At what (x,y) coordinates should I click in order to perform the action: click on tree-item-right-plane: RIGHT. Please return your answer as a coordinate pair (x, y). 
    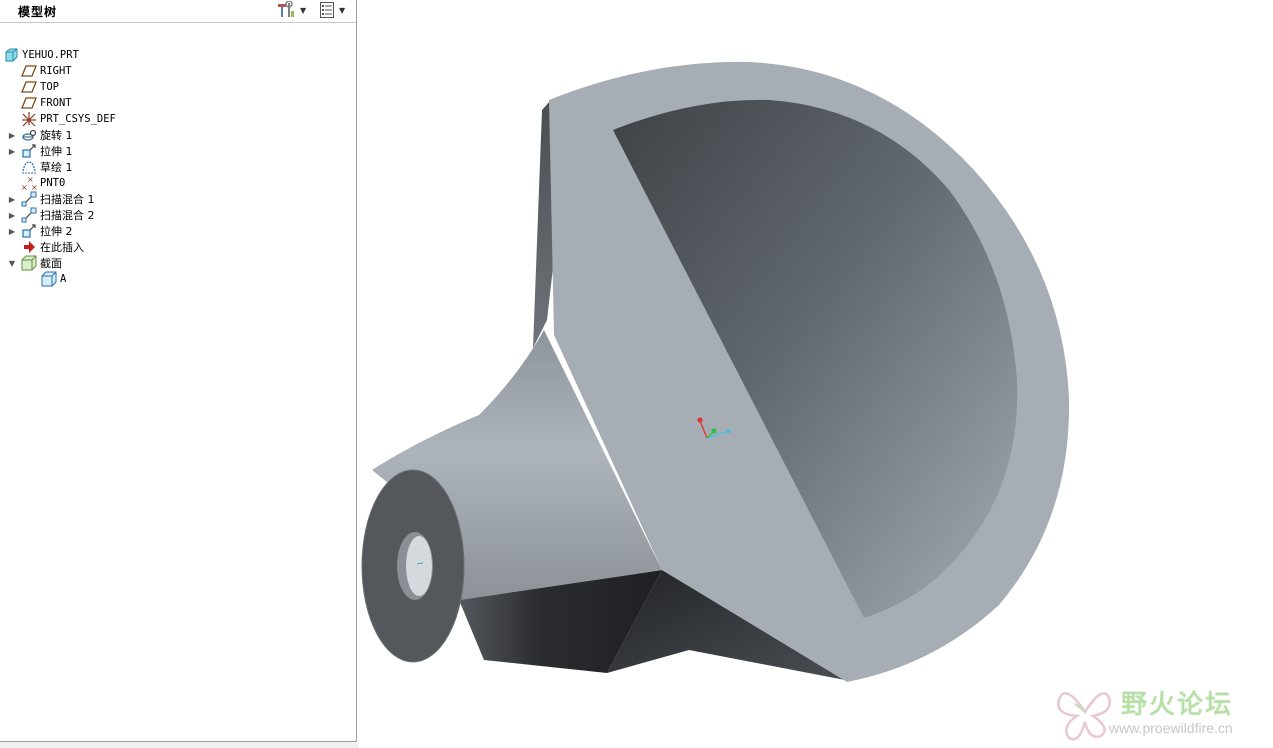
    Looking at the image, I should click on (46, 71).